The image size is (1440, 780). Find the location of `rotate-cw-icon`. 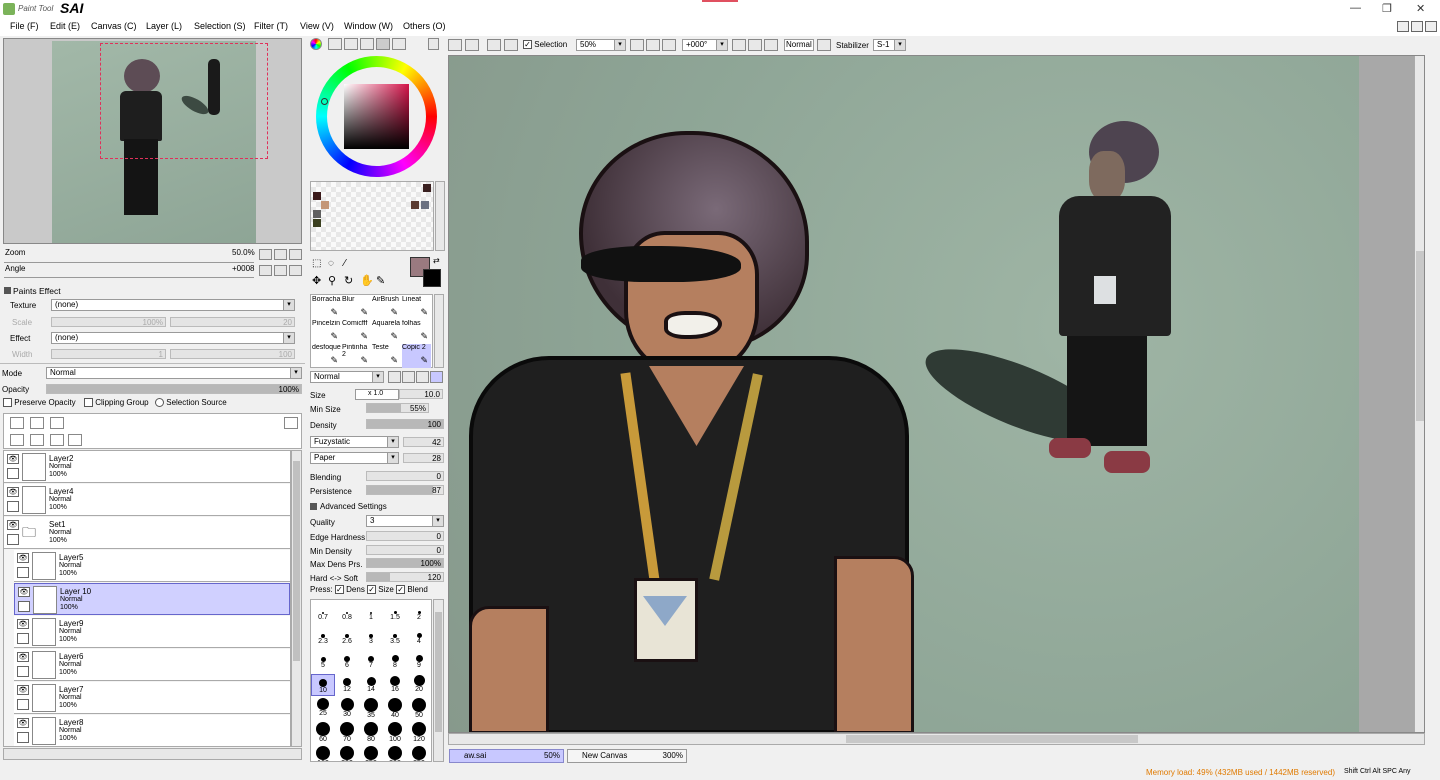

rotate-cw-icon is located at coordinates (755, 45).